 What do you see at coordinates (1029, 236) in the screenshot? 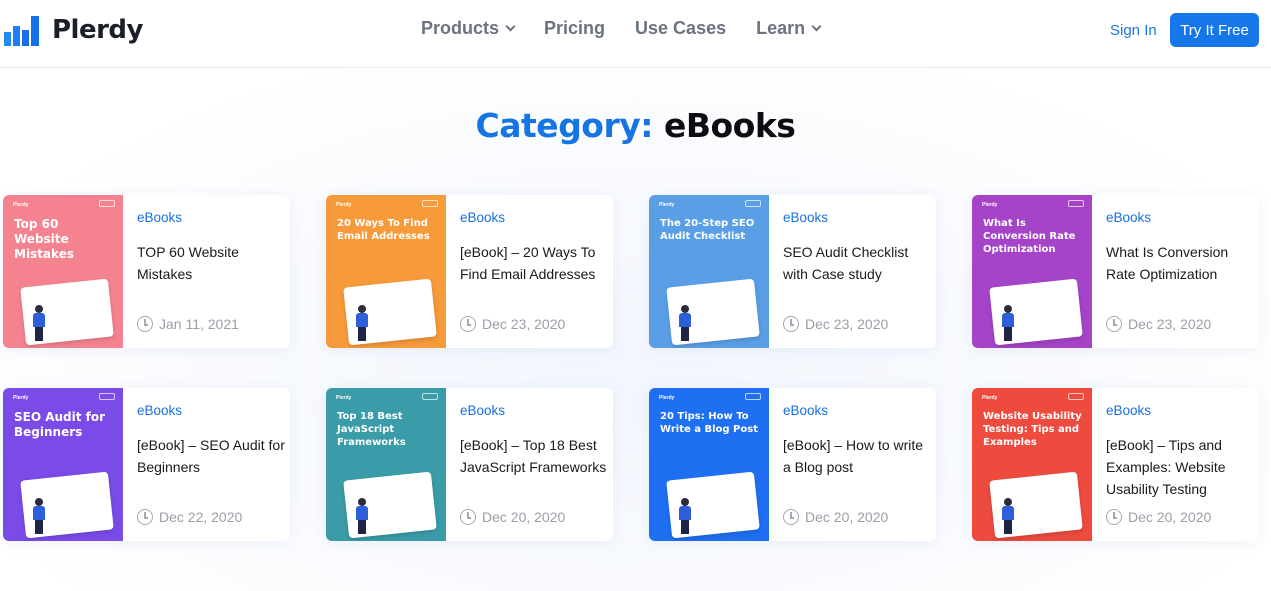
I see `cover-title: What Is Conversion Rate Optimization` at bounding box center [1029, 236].